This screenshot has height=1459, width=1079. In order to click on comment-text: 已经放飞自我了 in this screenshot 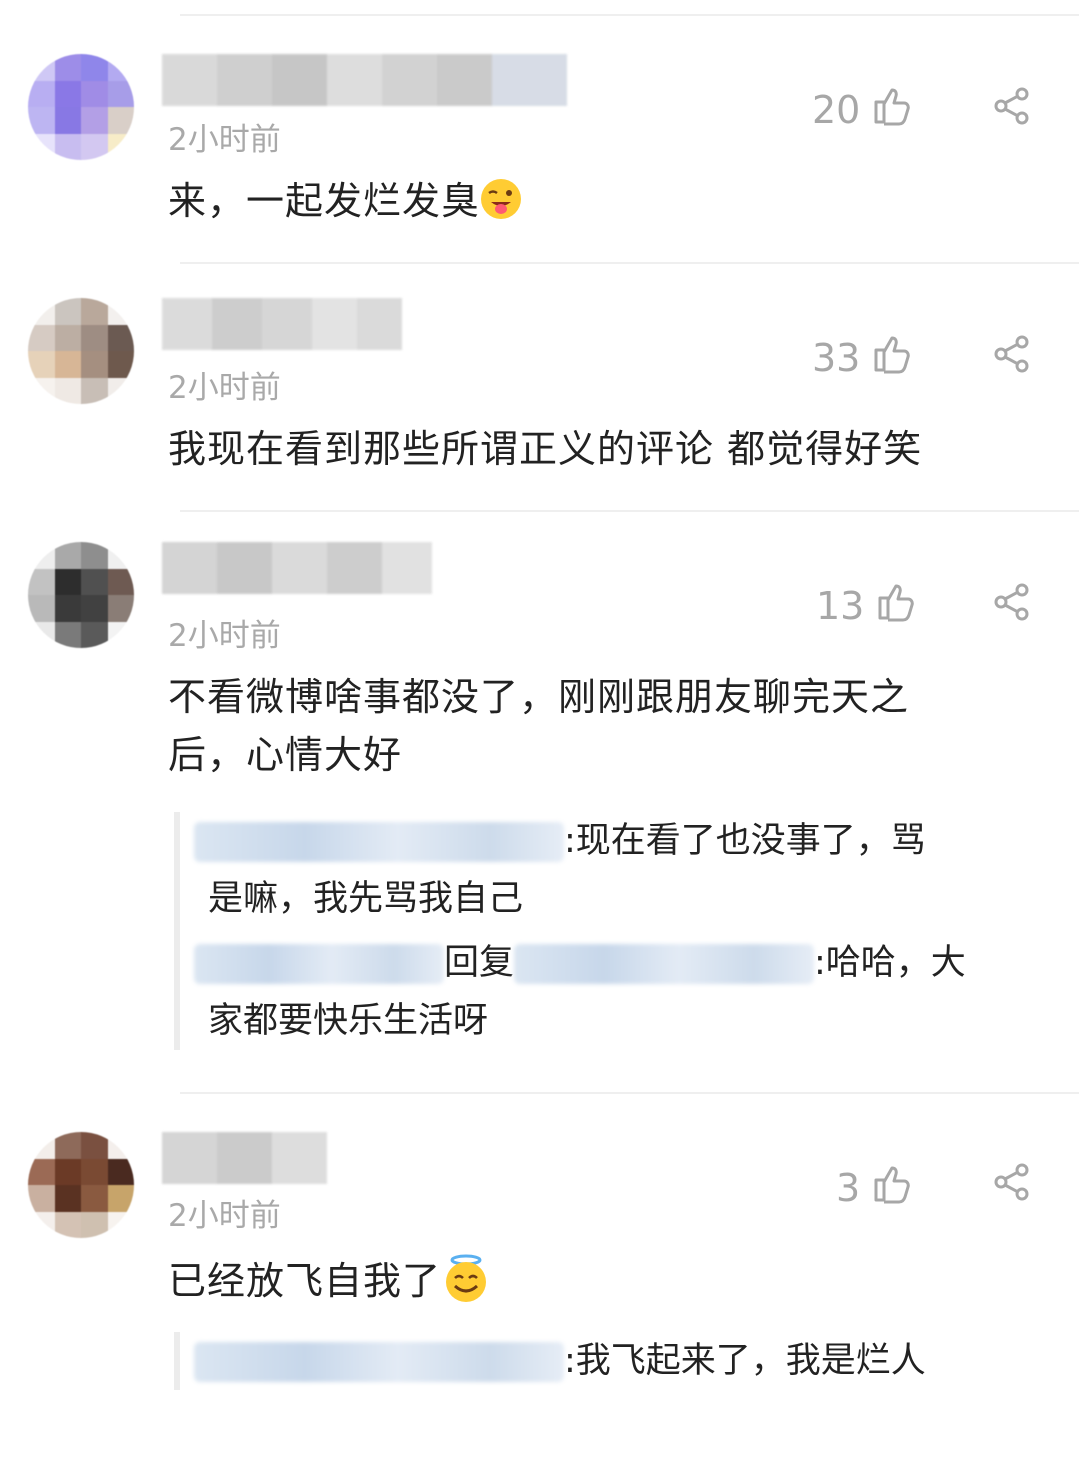, I will do `click(598, 1281)`.